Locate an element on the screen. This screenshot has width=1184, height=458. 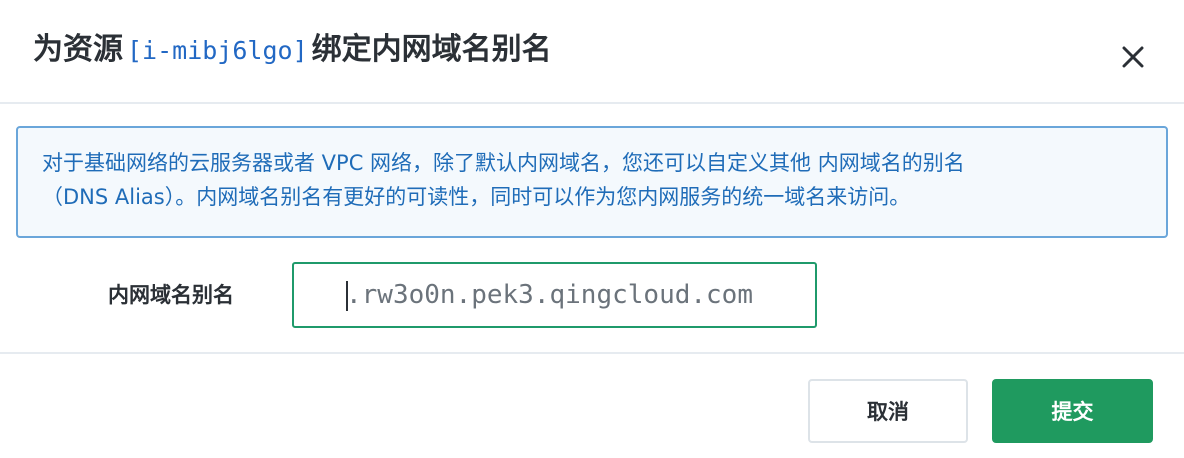
alias-input-wrapper is located at coordinates (554, 295).